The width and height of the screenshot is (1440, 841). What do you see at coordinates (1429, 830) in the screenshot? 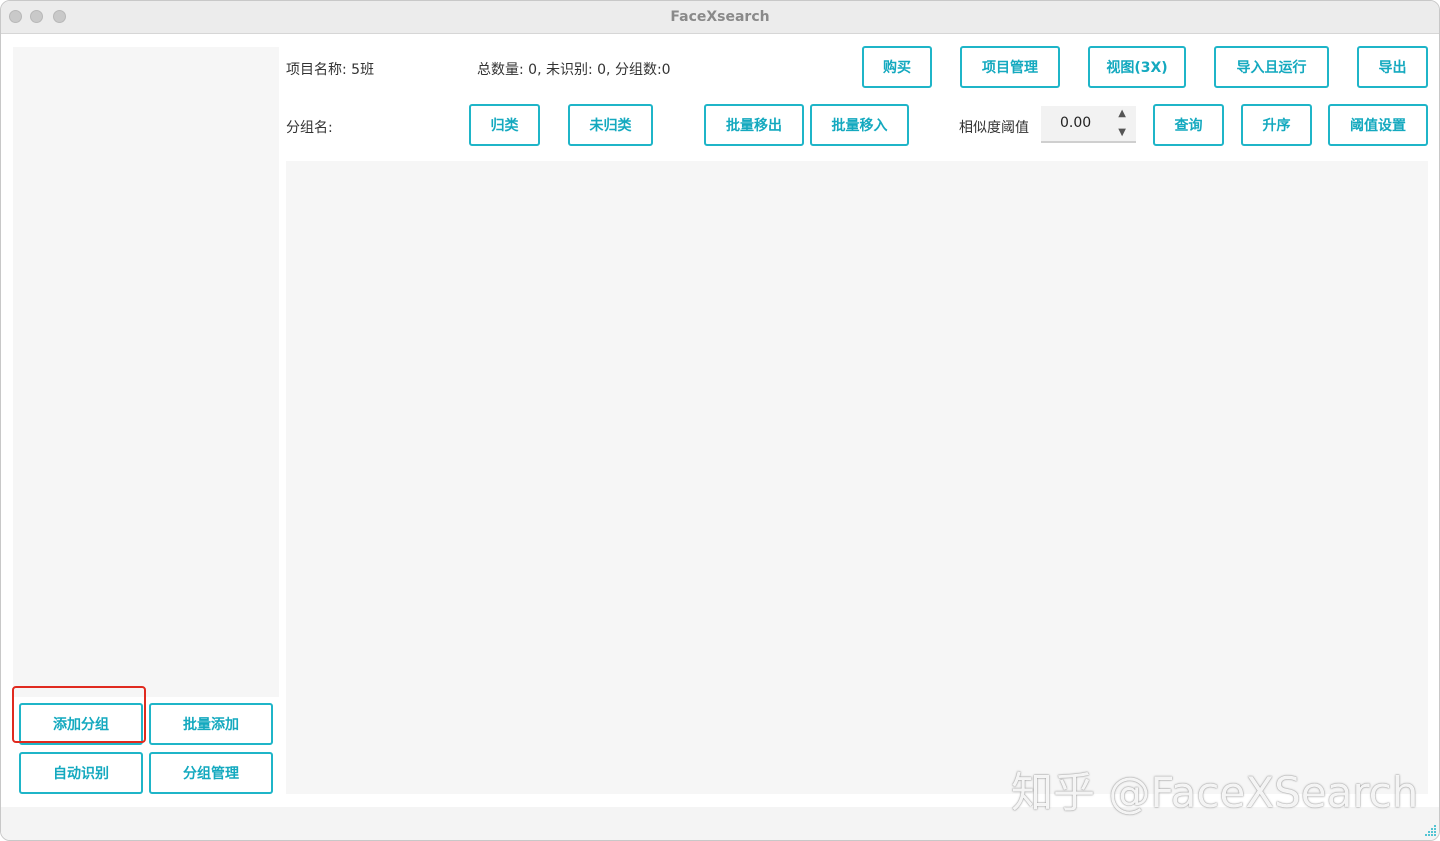
I see `resize-grip-icon` at bounding box center [1429, 830].